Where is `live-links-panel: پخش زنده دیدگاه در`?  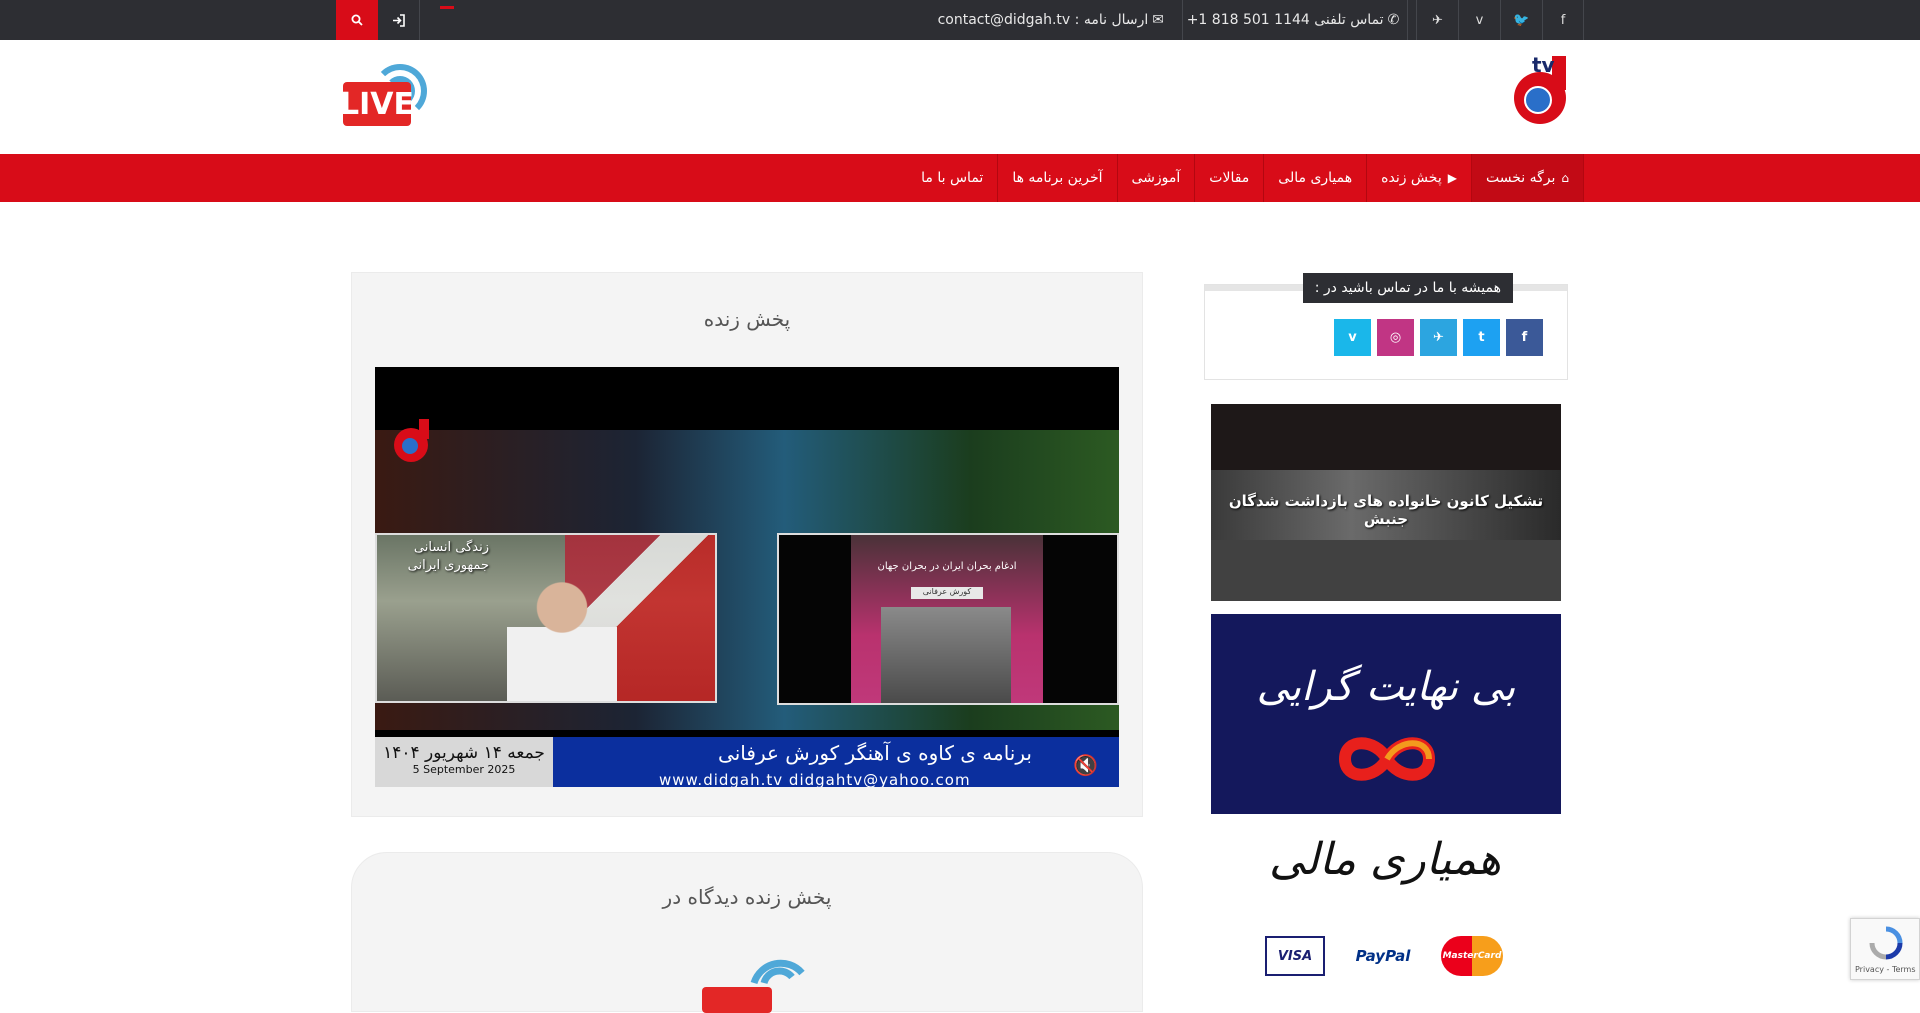
live-links-panel: پخش زنده دیدگاه در is located at coordinates (747, 932).